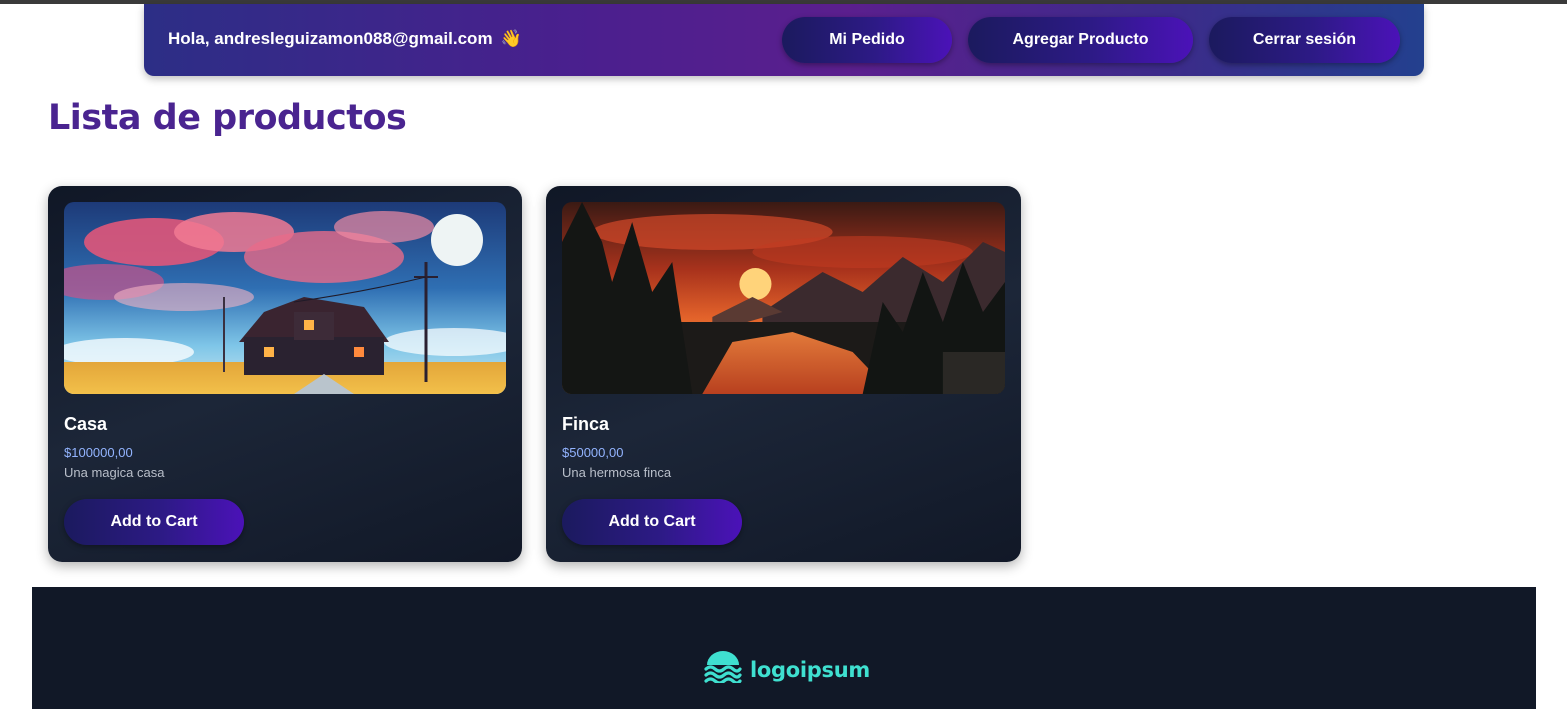 This screenshot has width=1567, height=709. What do you see at coordinates (1304, 40) in the screenshot?
I see `logout-button: Cerrar sesión` at bounding box center [1304, 40].